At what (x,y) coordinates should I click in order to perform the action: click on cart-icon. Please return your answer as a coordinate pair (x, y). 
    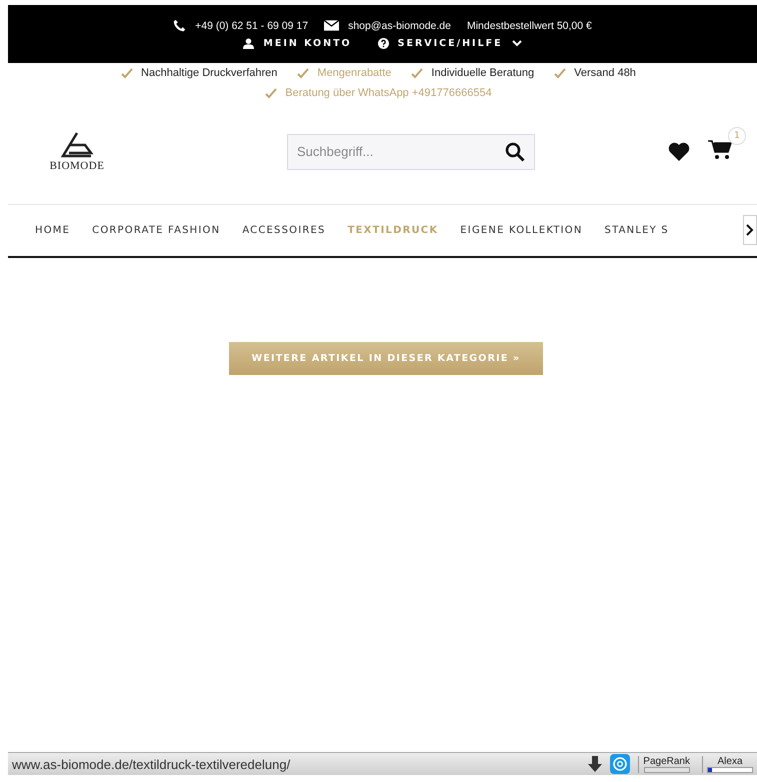
    Looking at the image, I should click on (720, 149).